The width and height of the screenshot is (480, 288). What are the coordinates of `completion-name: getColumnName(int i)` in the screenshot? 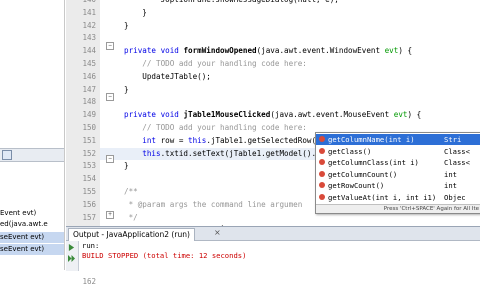 It's located at (371, 139).